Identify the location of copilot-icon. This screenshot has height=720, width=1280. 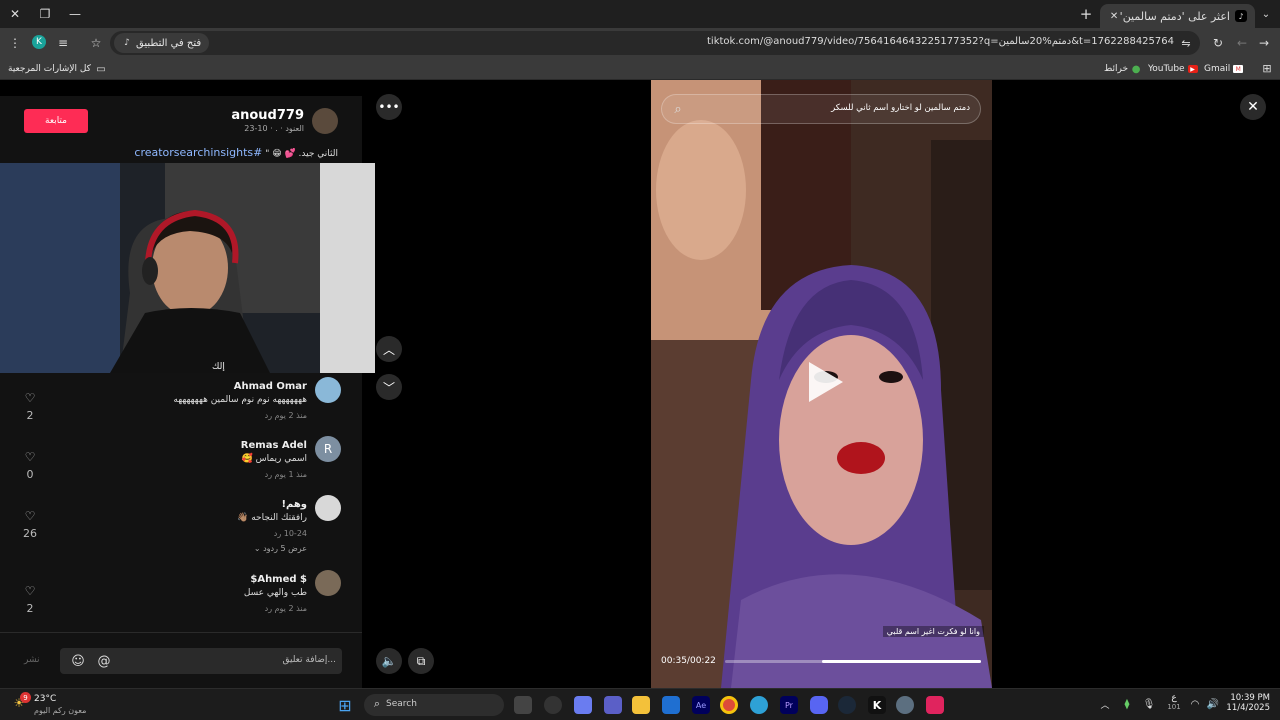
(583, 705).